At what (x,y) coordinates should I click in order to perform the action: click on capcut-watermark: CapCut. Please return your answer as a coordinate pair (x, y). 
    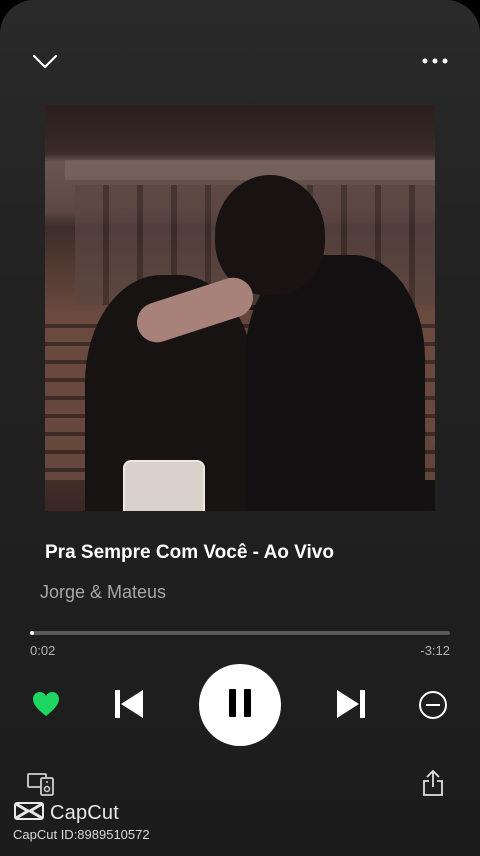
    Looking at the image, I should click on (66, 813).